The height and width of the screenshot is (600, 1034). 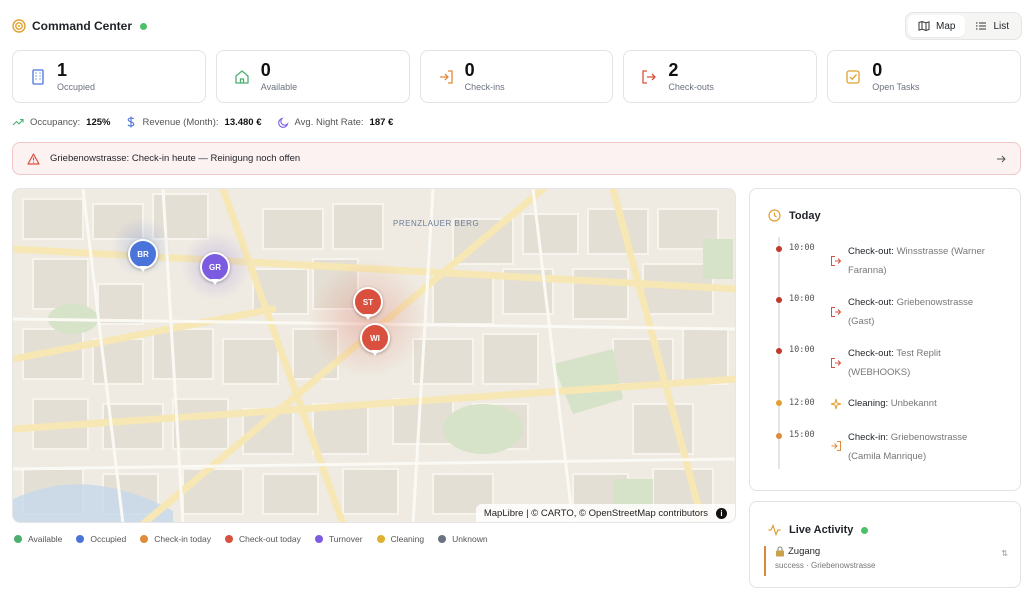 I want to click on event-time: 15:00, so click(x=802, y=435).